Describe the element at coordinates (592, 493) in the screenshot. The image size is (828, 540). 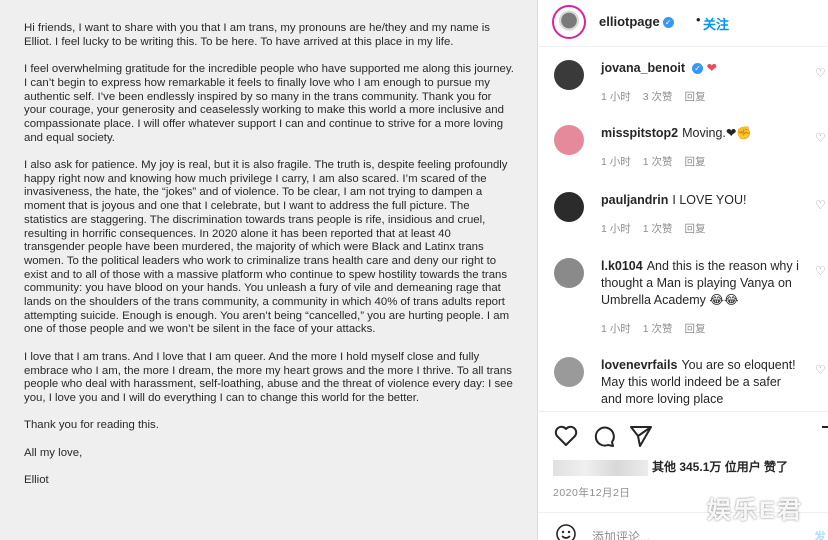
I see `post-date: 2020年12月2日` at that location.